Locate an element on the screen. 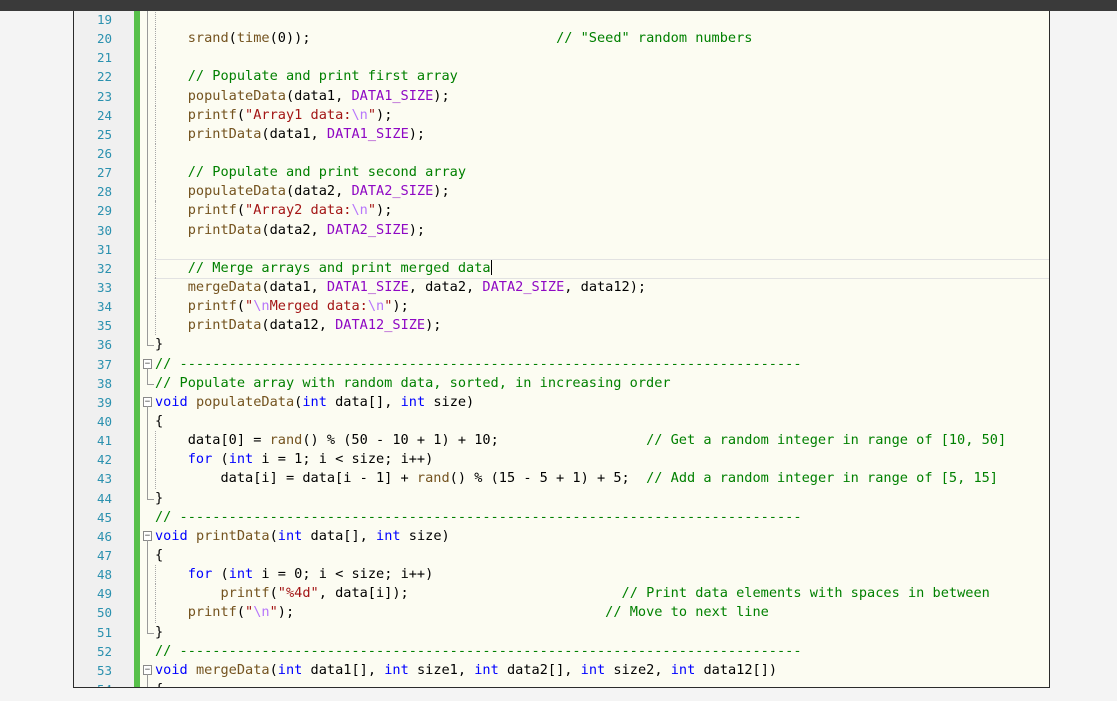 The image size is (1117, 701). code-text: printData(data12, DATA12_SIZE); is located at coordinates (298, 325).